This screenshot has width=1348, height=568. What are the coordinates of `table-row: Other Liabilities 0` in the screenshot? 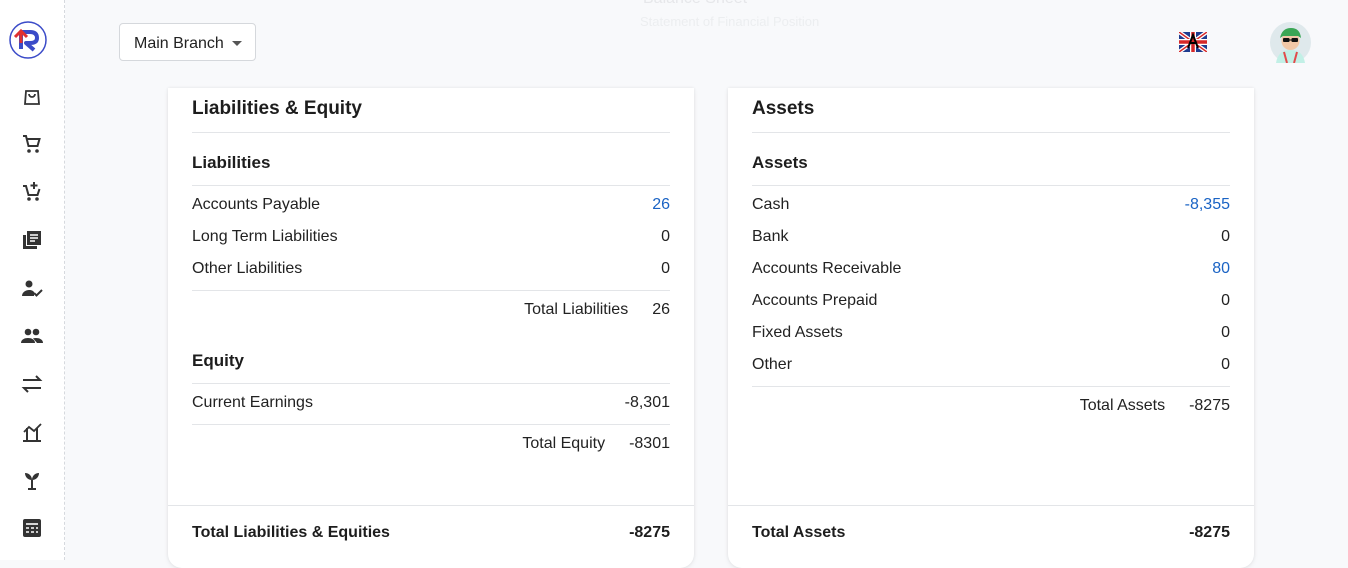 It's located at (431, 270).